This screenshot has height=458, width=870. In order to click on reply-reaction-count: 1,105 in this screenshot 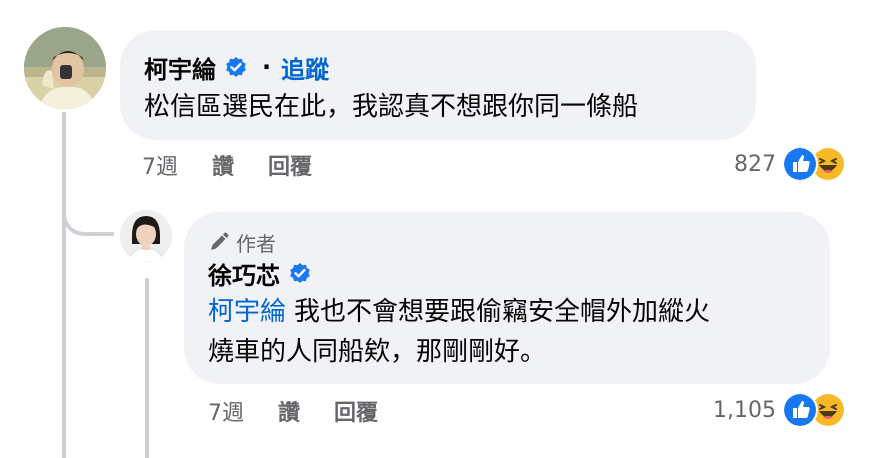, I will do `click(744, 410)`.